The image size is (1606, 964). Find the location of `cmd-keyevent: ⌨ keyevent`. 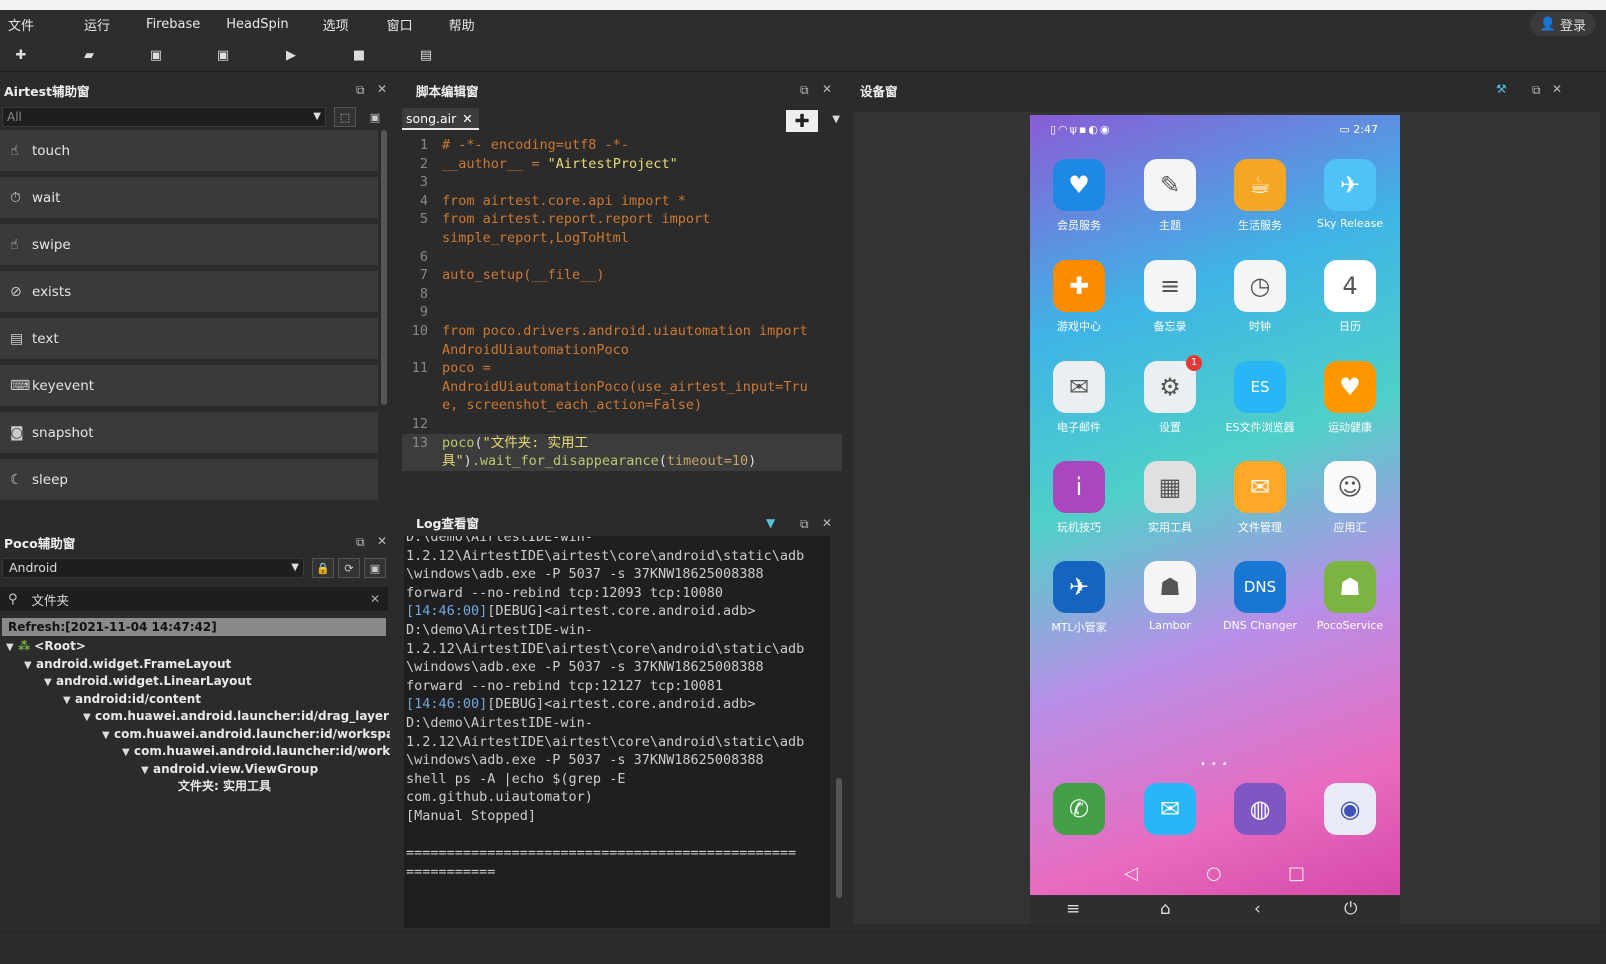

cmd-keyevent: ⌨ keyevent is located at coordinates (189, 385).